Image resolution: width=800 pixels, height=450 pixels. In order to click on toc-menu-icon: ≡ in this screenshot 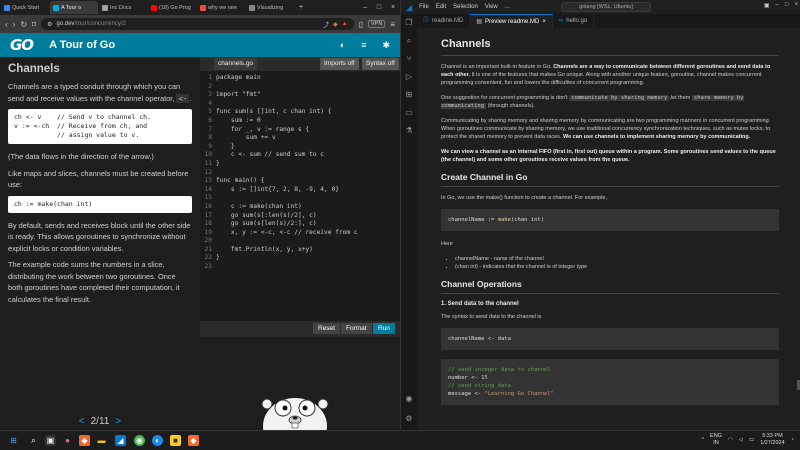, I will do `click(363, 45)`.